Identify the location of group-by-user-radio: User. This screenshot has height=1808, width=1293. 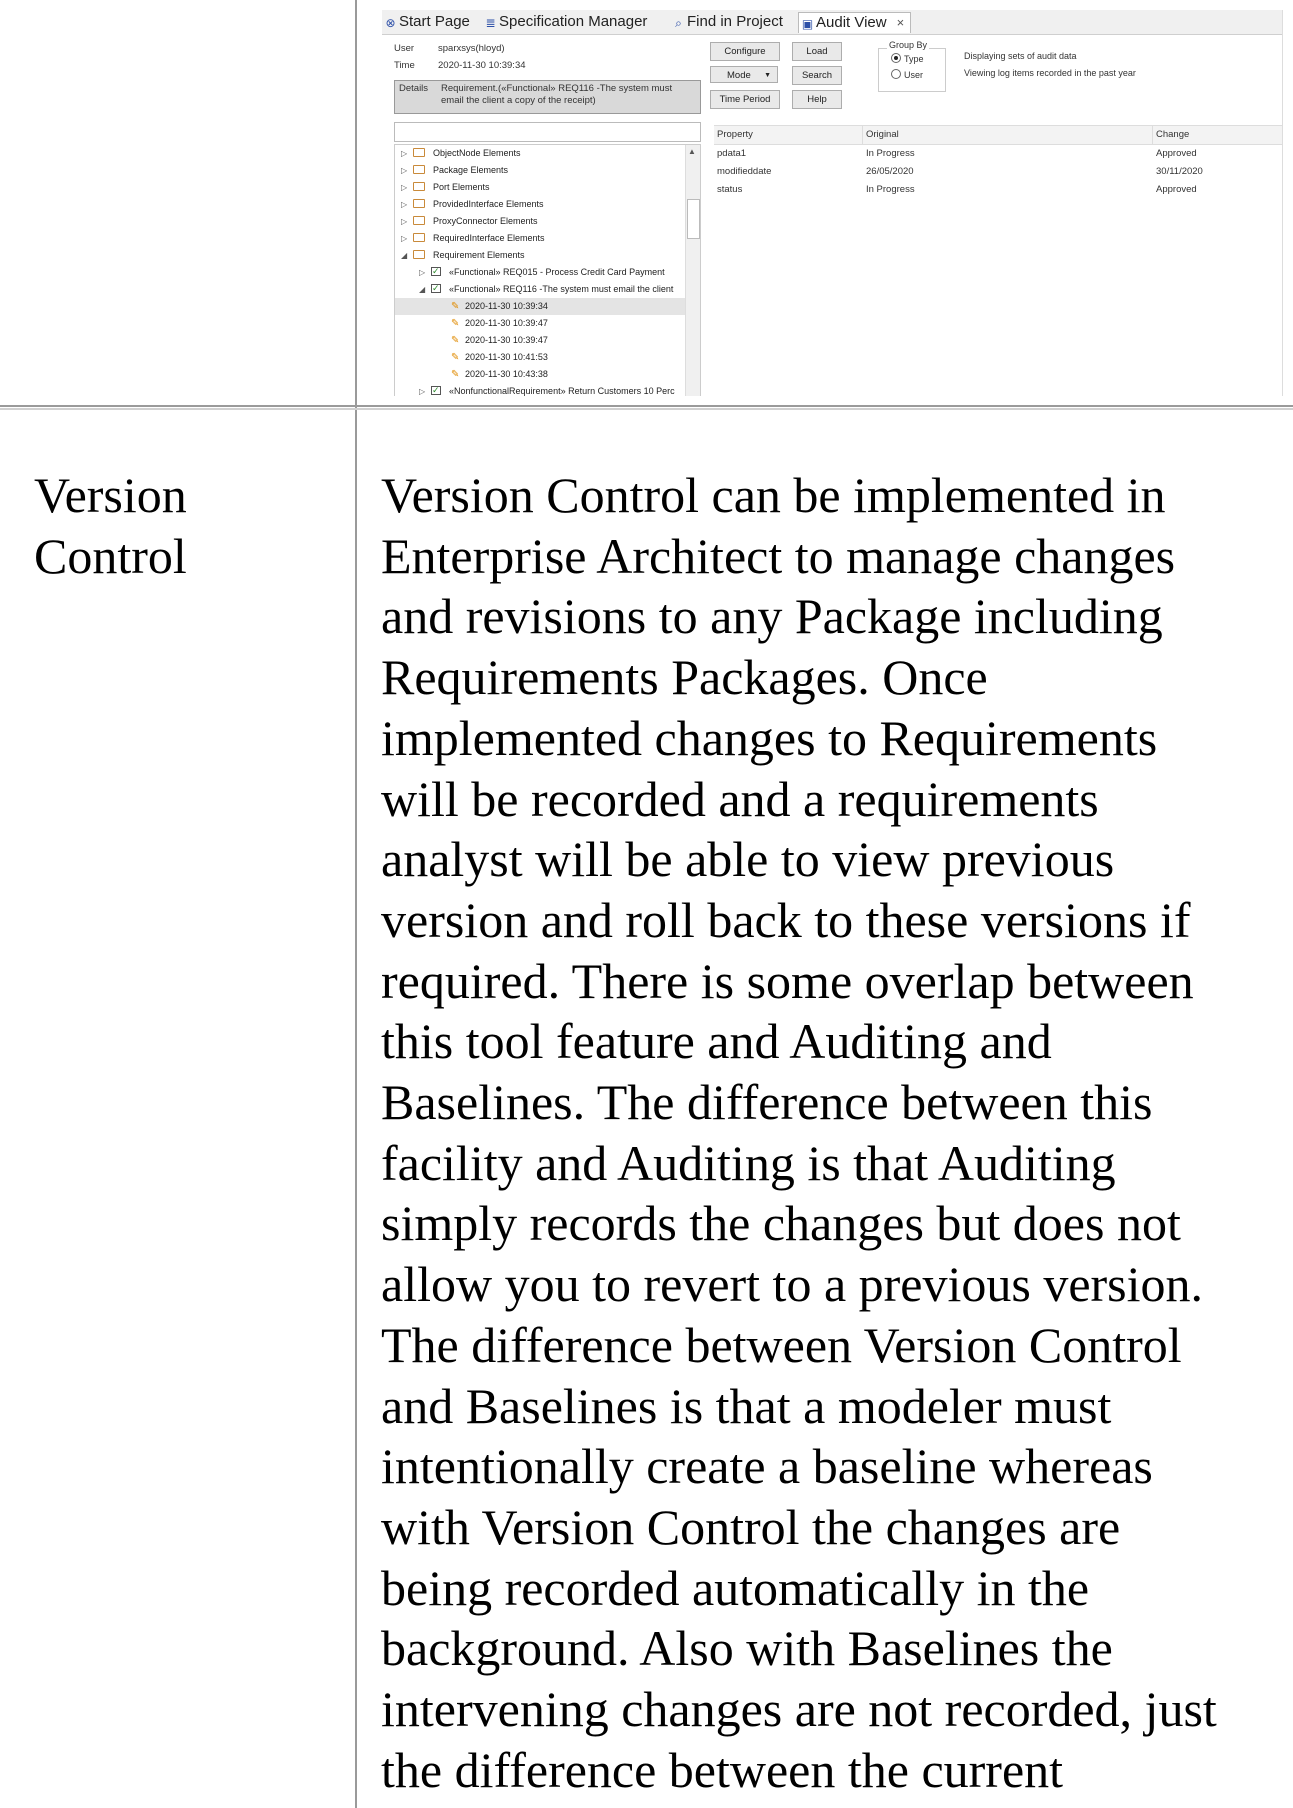
(907, 74).